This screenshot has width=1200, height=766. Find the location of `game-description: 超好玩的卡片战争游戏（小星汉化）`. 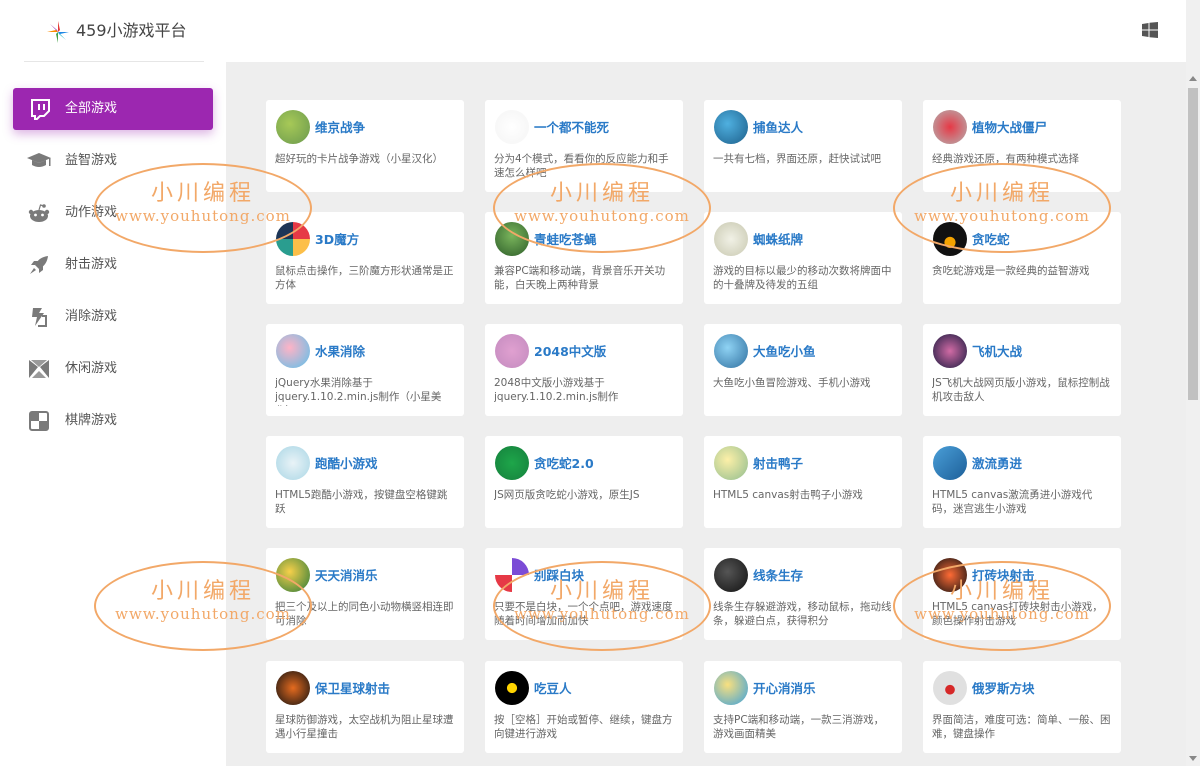

game-description: 超好玩的卡片战争游戏（小星汉化） is located at coordinates (359, 159).